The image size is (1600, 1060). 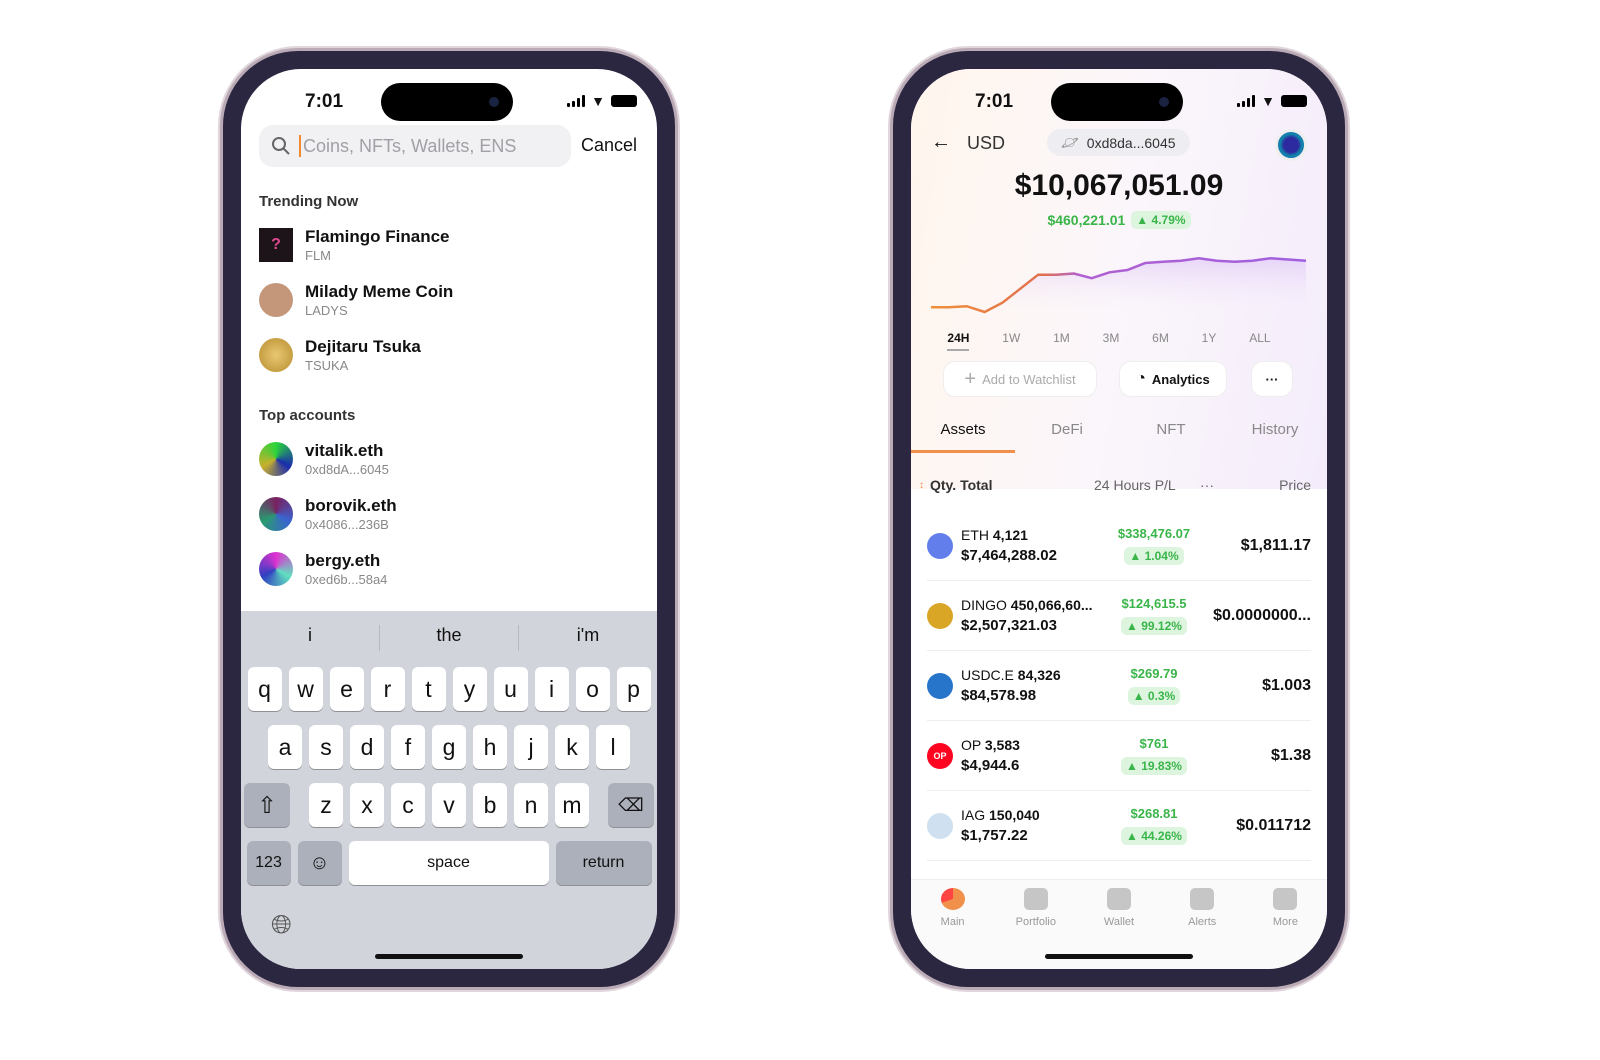 I want to click on emoji-key: ☺, so click(x=319, y=863).